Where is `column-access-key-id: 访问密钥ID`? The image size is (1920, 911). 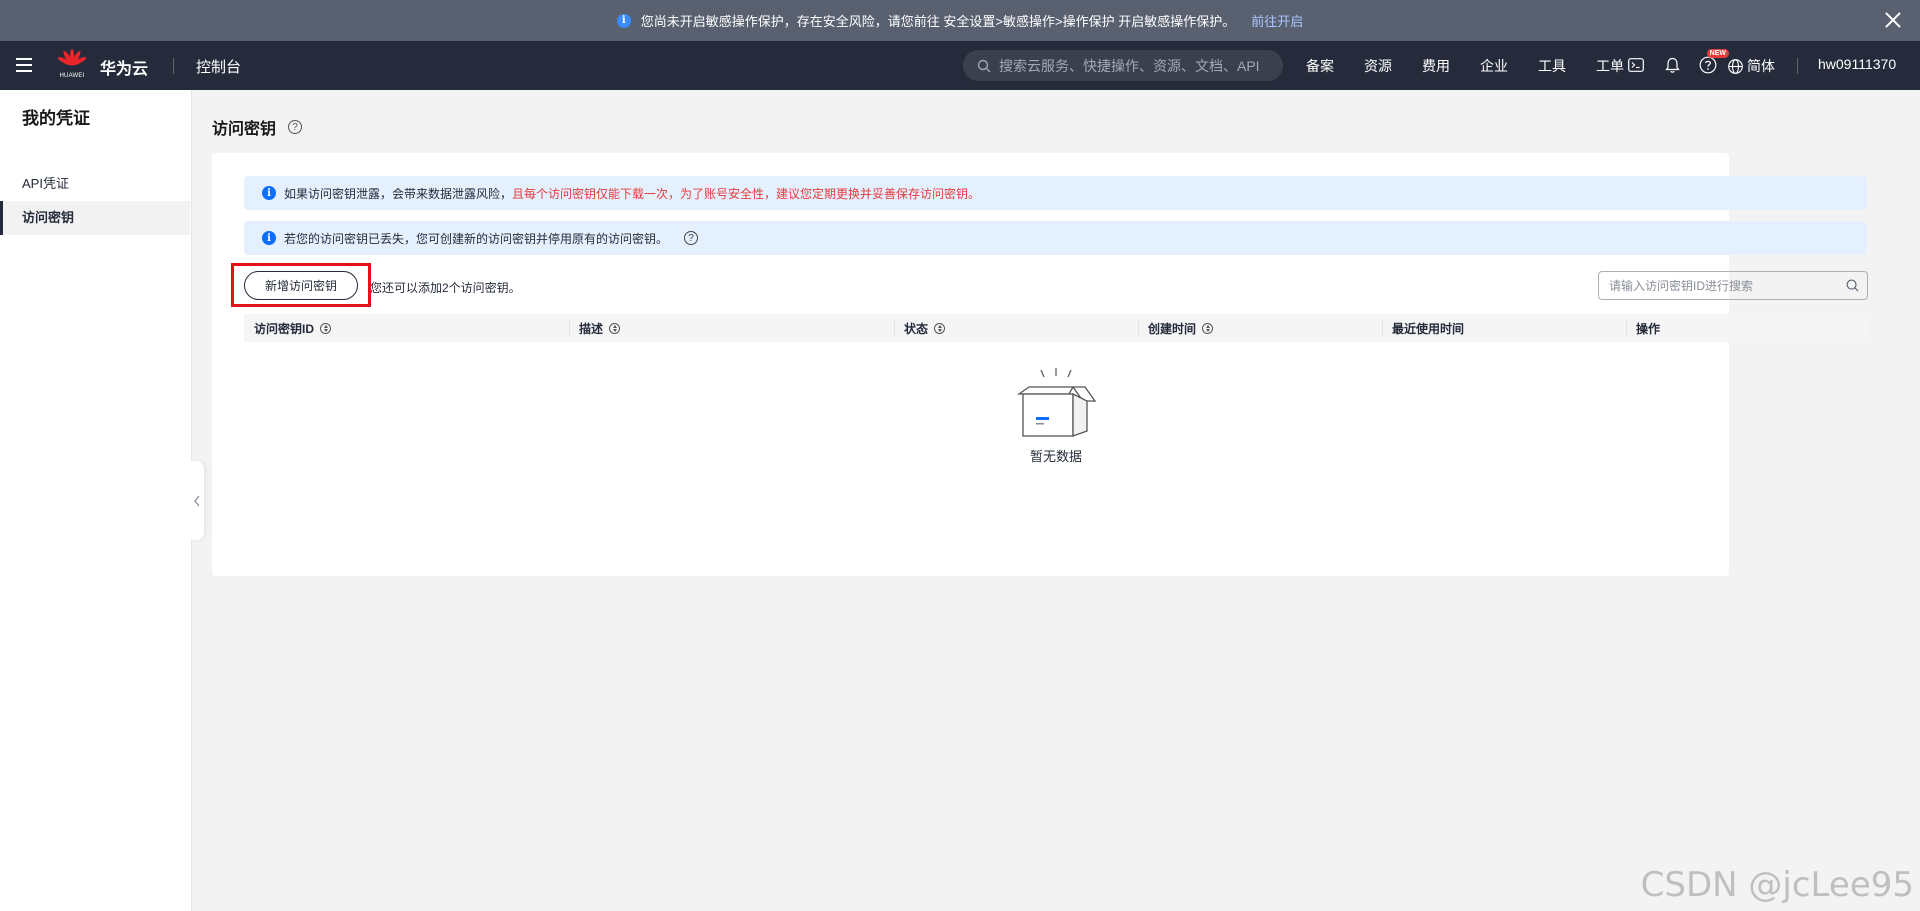 column-access-key-id: 访问密钥ID is located at coordinates (406, 328).